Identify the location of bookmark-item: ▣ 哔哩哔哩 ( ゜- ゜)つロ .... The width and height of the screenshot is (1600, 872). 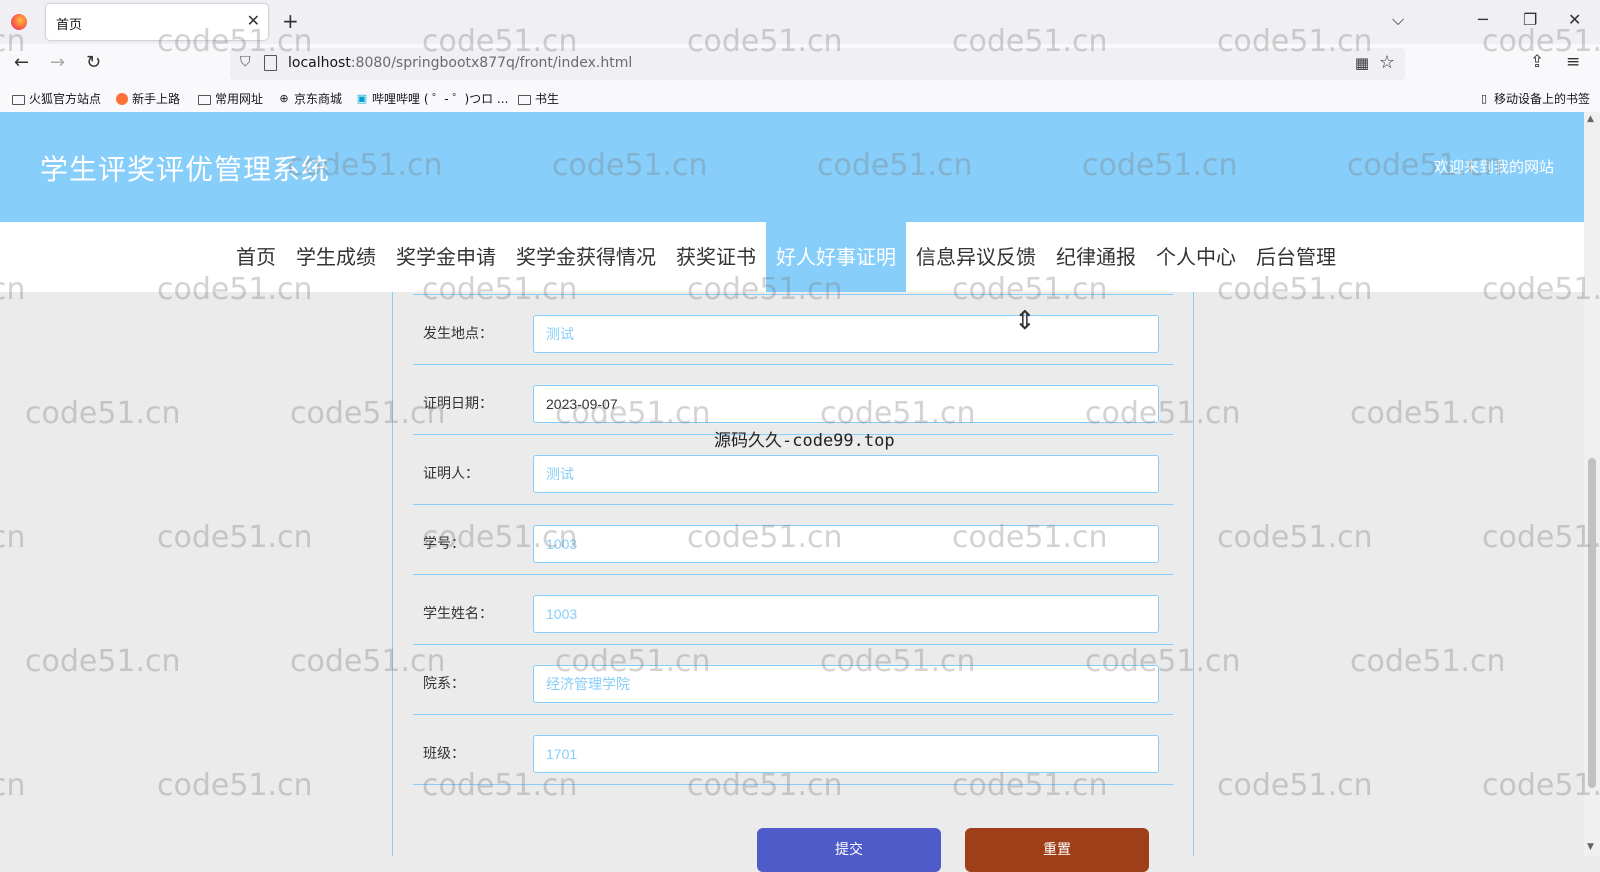
(432, 98).